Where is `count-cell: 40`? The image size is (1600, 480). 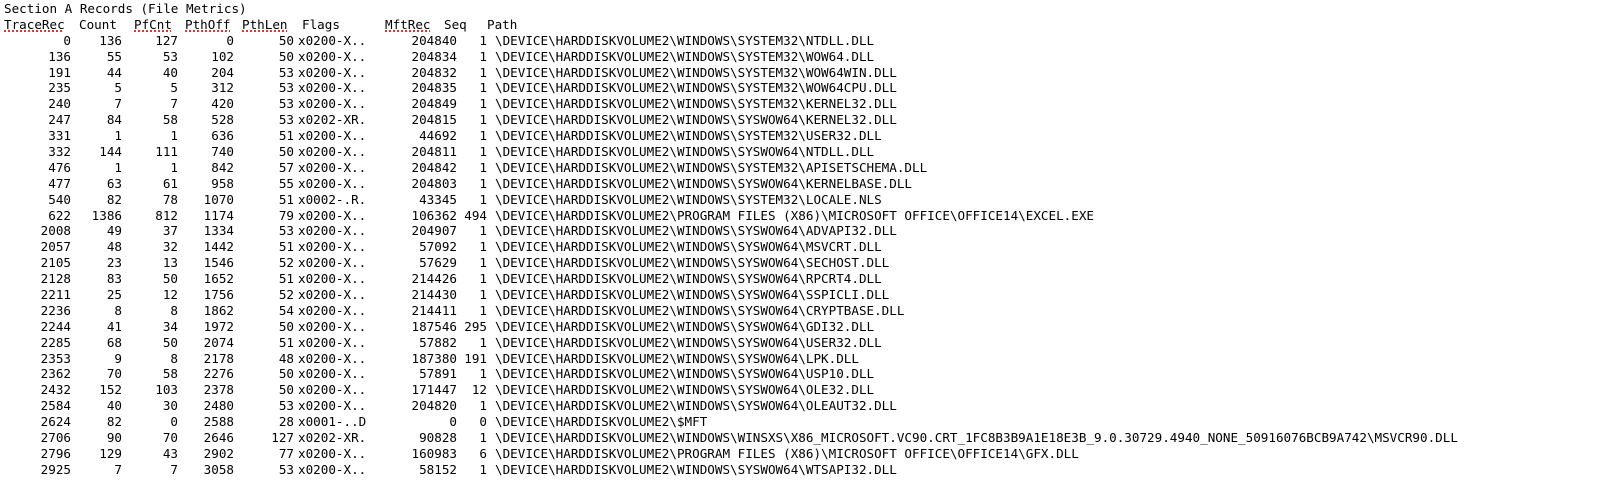
count-cell: 40 is located at coordinates (114, 406).